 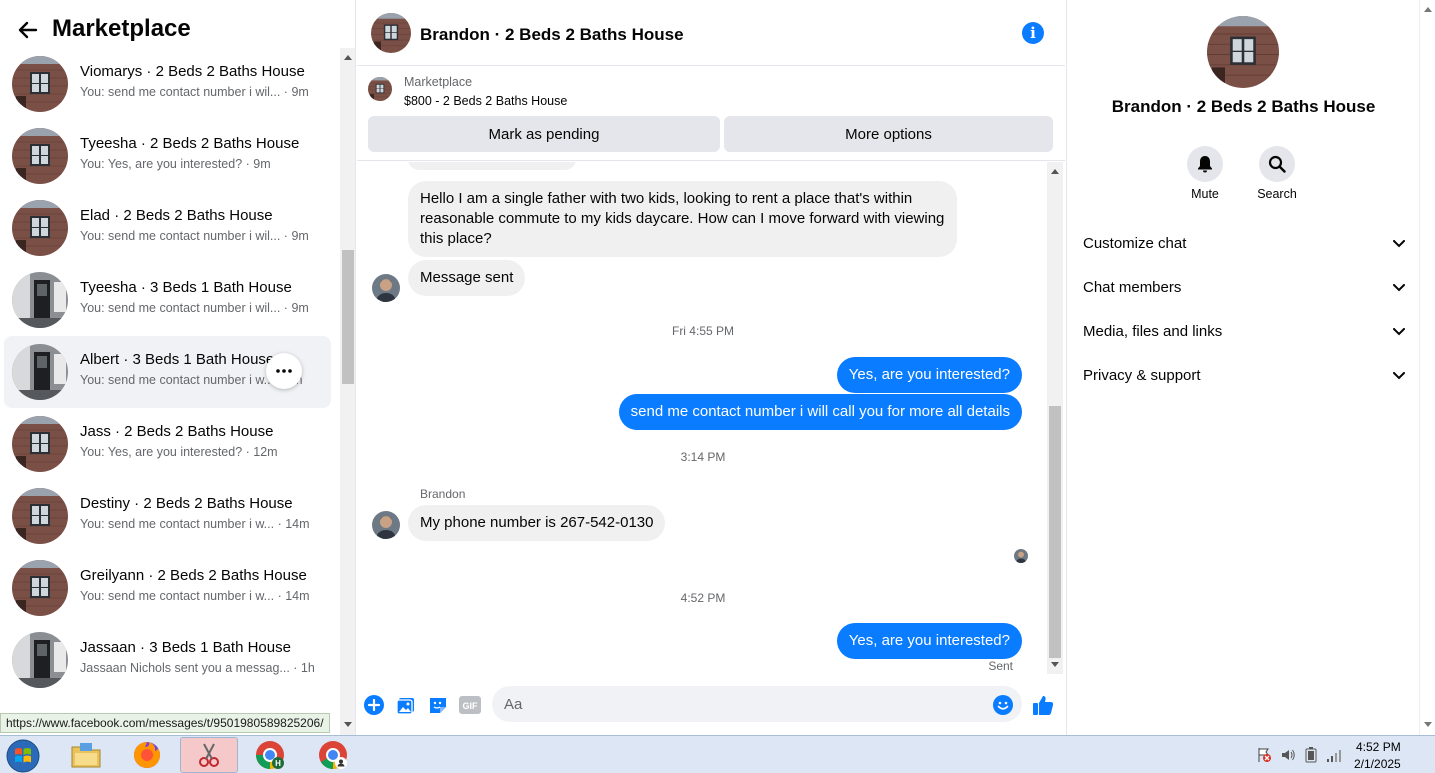 I want to click on search-button: Search, so click(x=1277, y=173).